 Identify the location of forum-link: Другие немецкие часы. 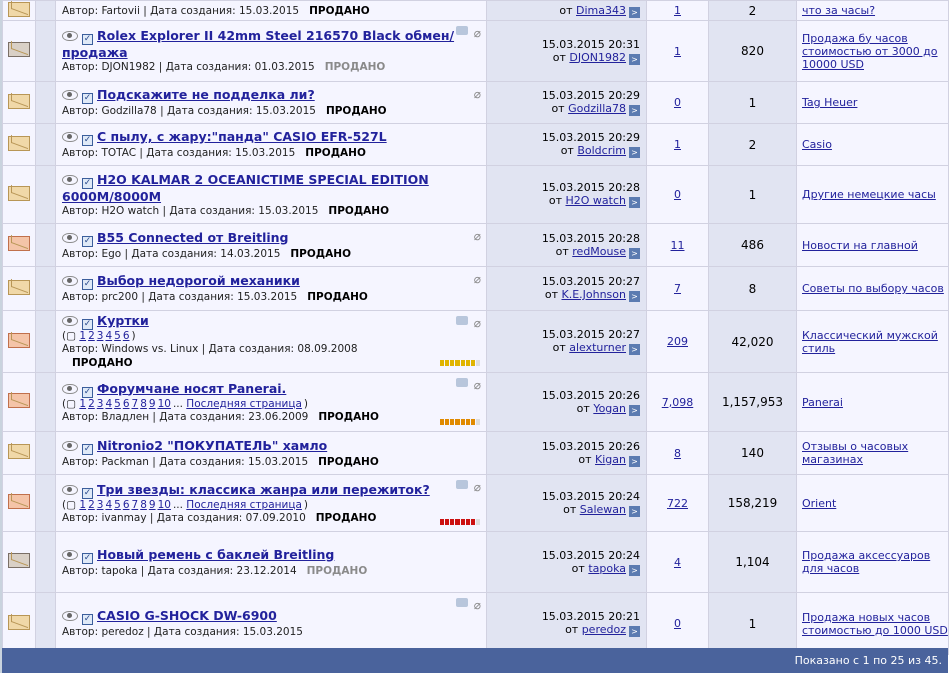
(869, 194).